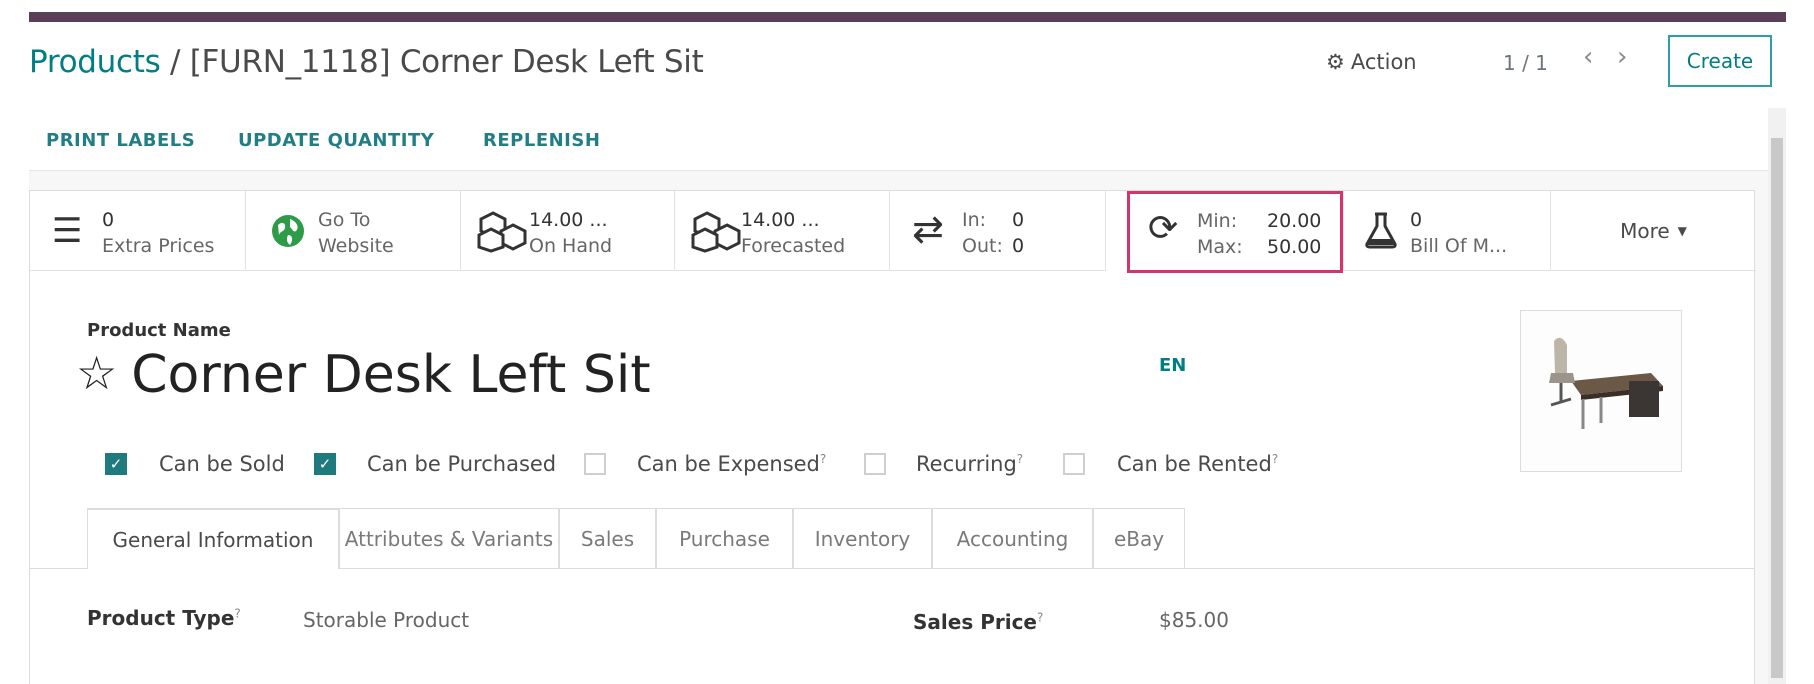 The height and width of the screenshot is (684, 1814). I want to click on replenish-button: REPLENISH, so click(541, 140).